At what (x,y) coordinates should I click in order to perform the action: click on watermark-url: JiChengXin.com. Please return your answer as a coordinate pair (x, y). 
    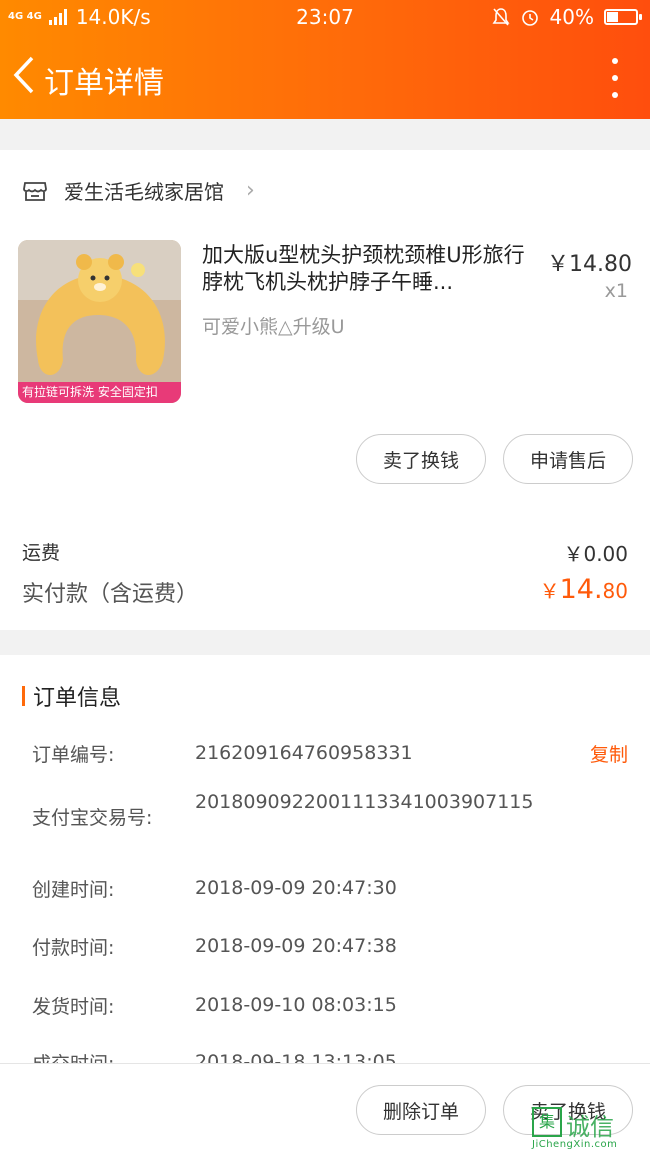
    Looking at the image, I should click on (575, 1144).